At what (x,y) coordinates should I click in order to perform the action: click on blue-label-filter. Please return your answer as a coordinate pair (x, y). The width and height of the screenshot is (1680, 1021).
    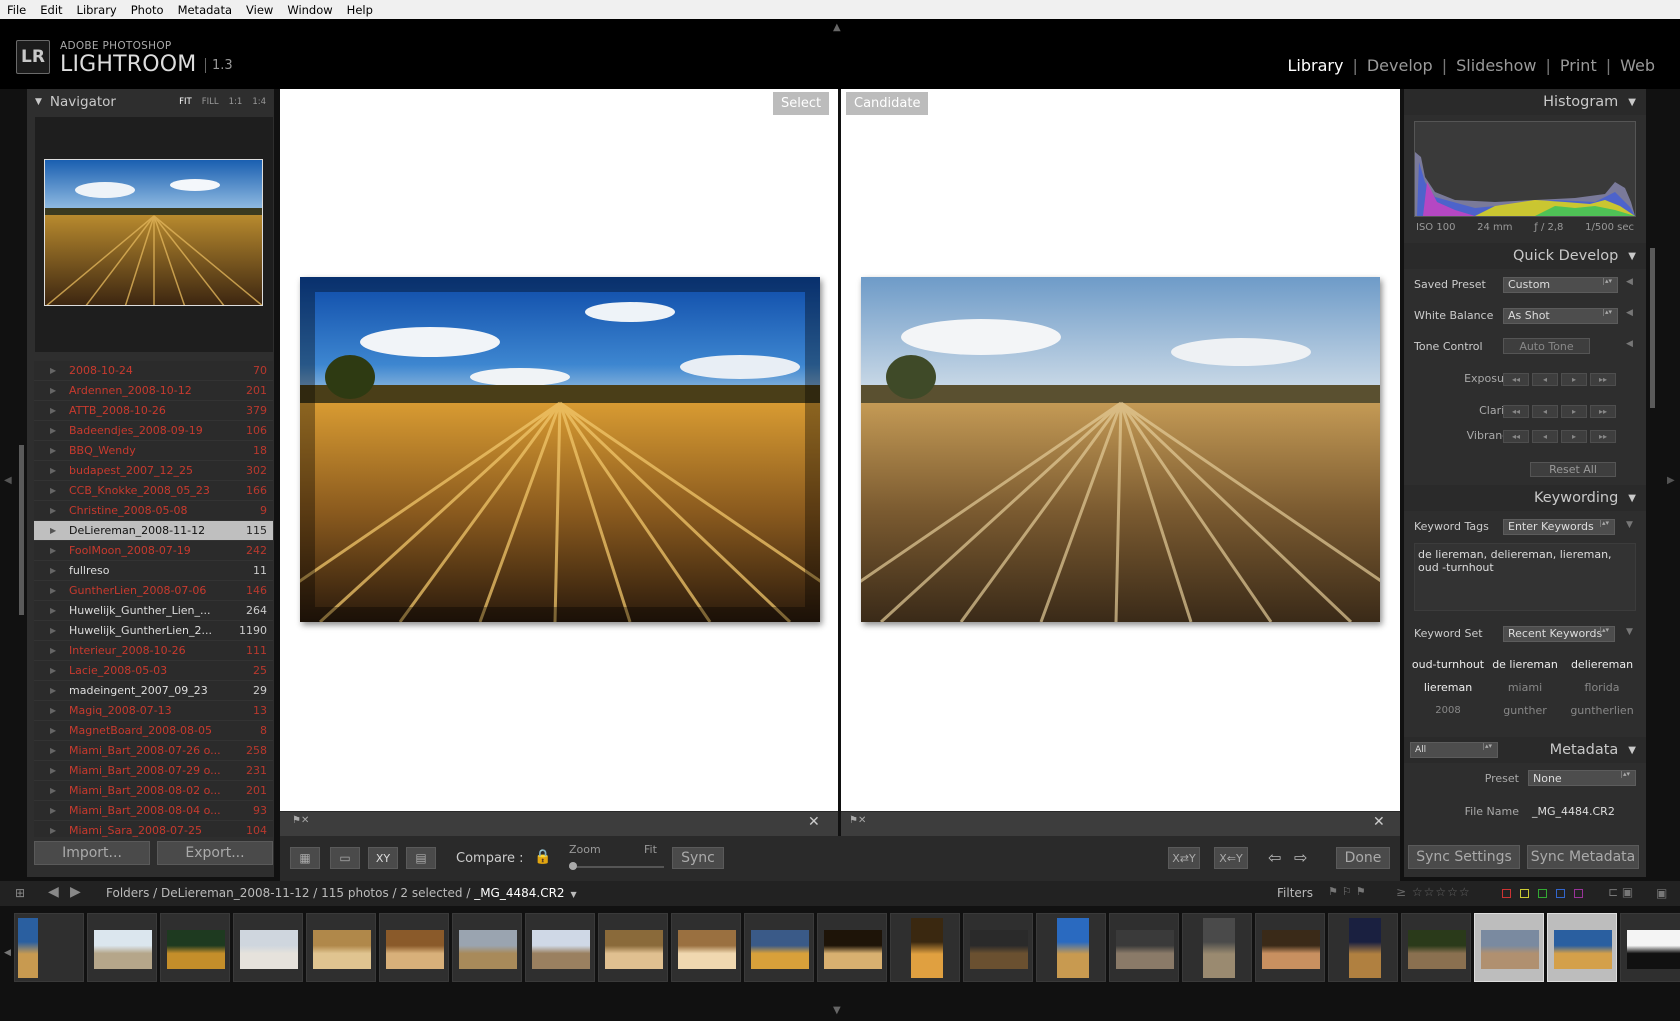
    Looking at the image, I should click on (1560, 893).